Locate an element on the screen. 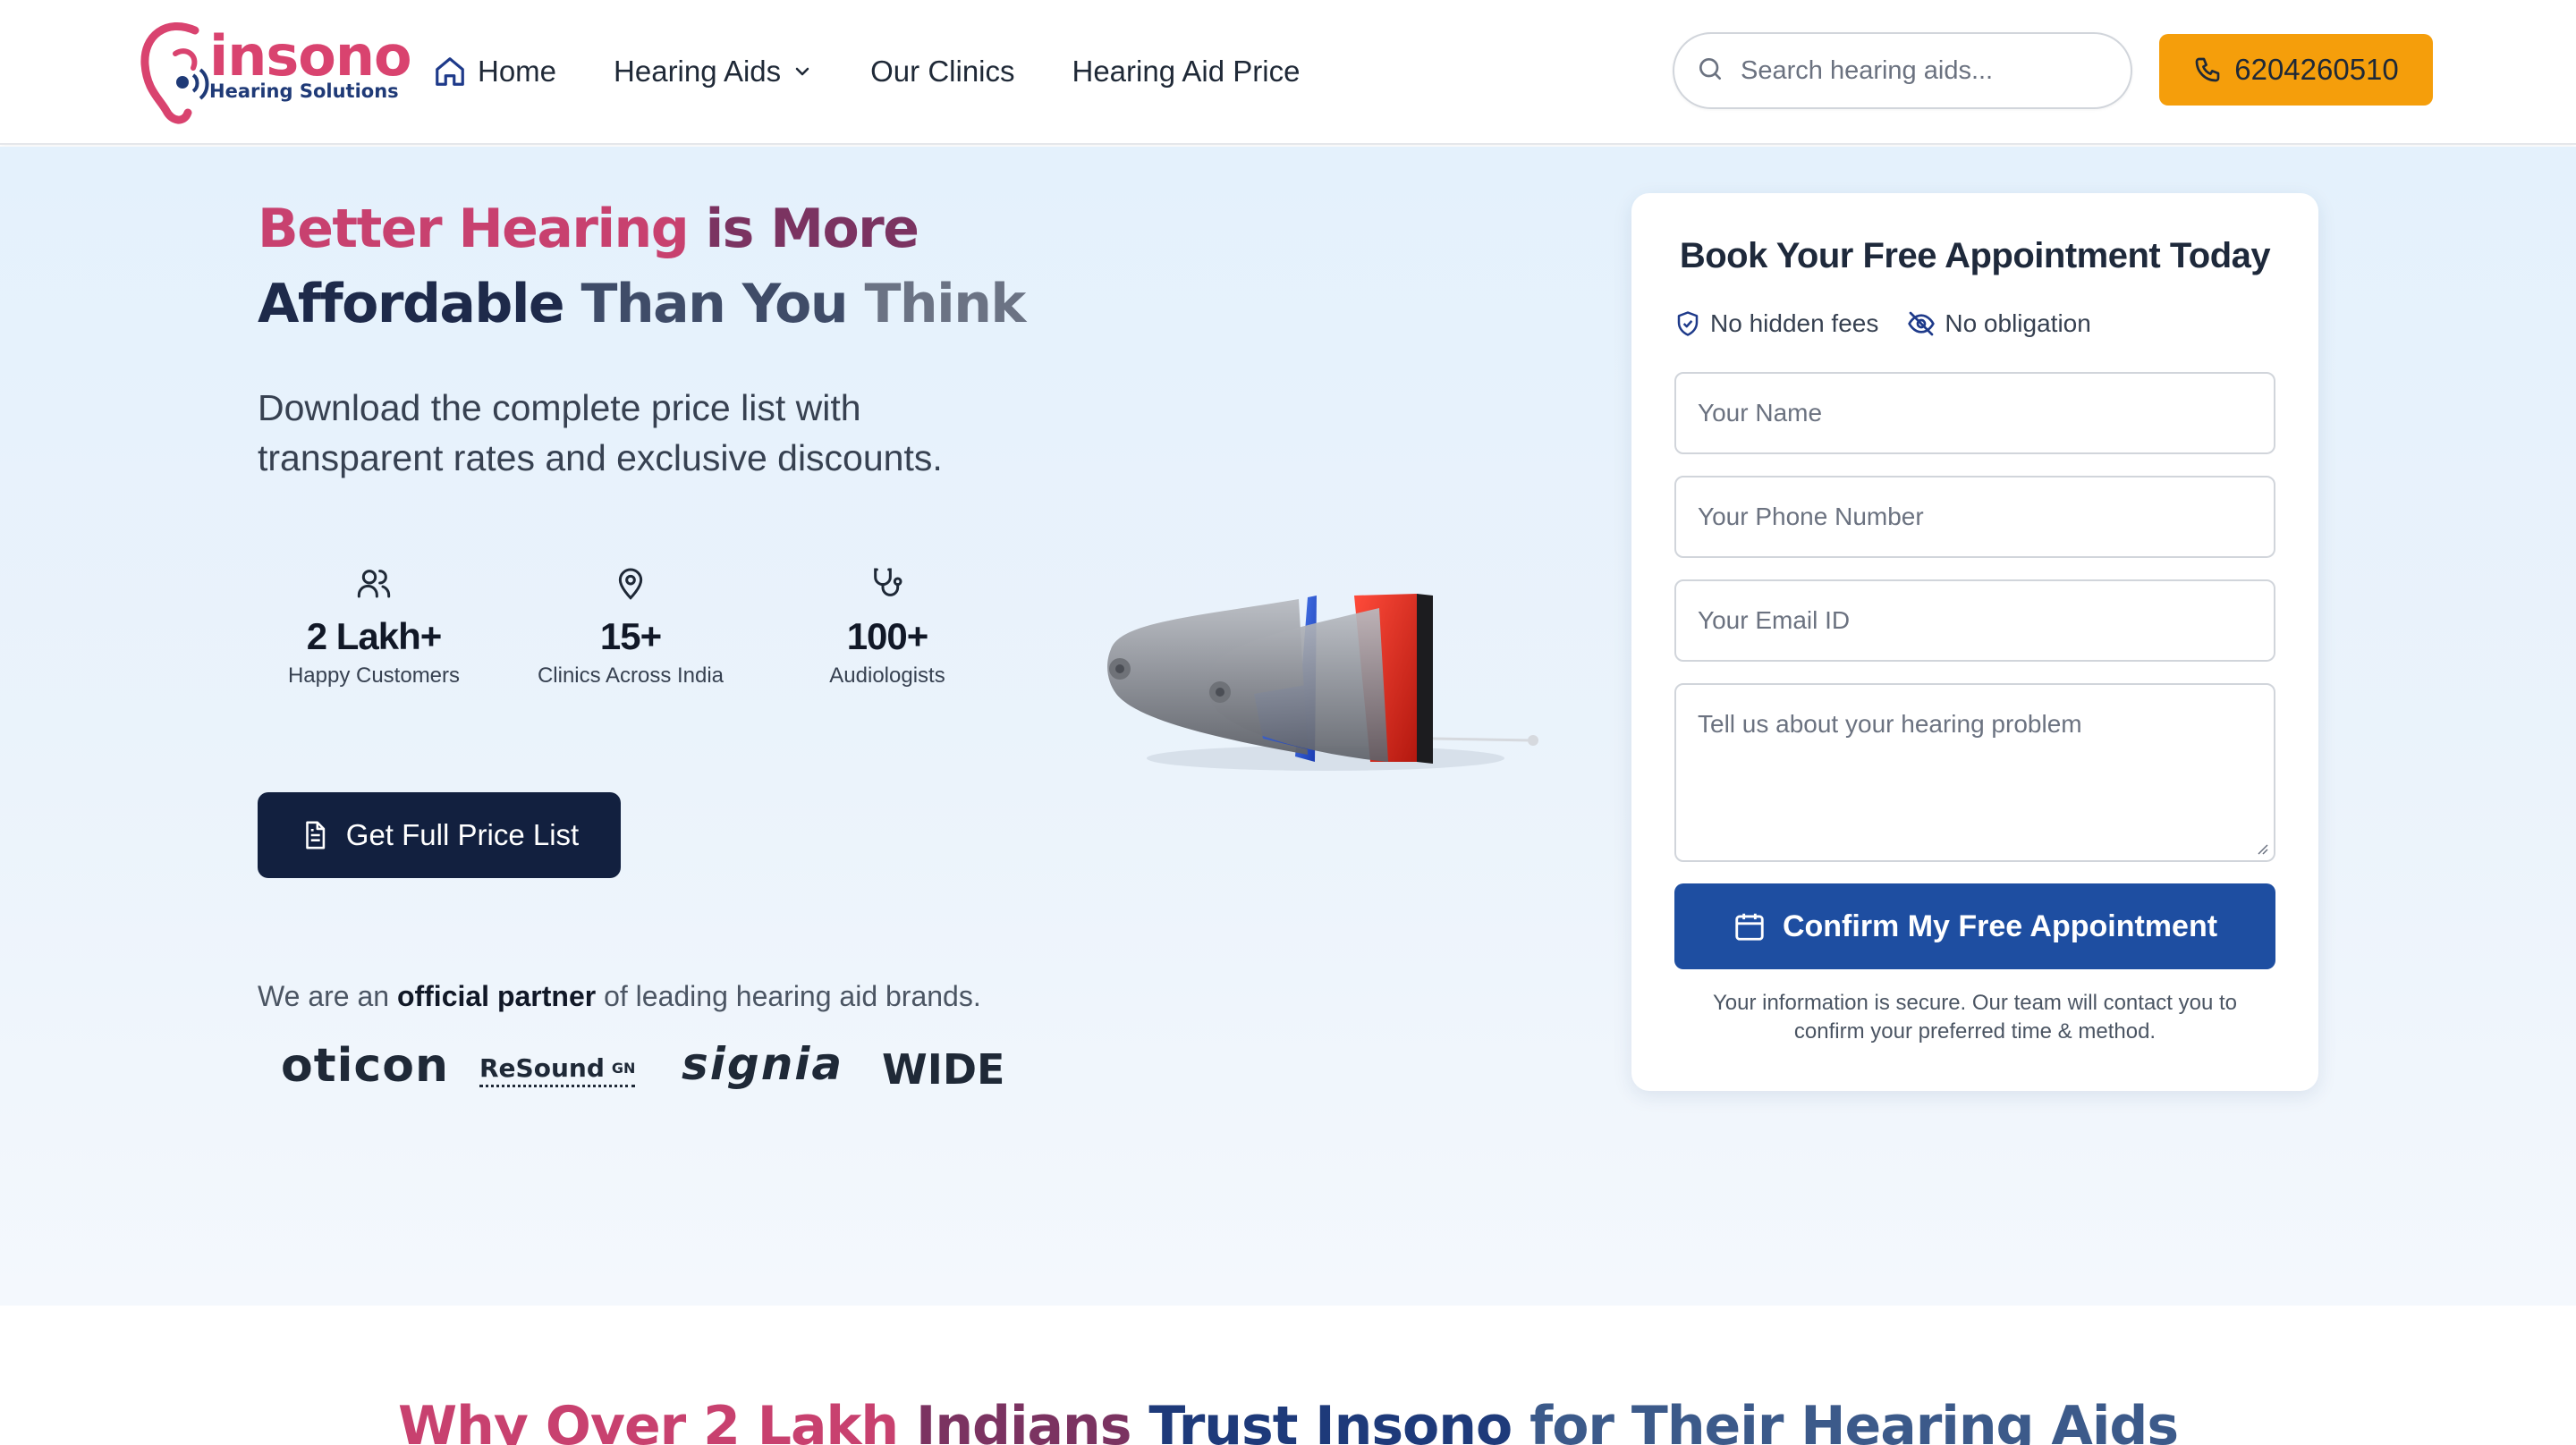 This screenshot has height=1445, width=2576. email-field-wrap is located at coordinates (1974, 620).